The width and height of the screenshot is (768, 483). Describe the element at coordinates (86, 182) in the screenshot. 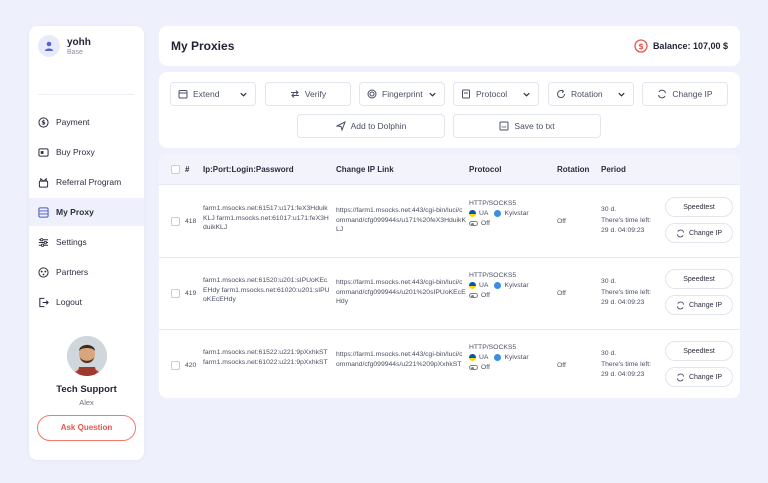

I see `sidebar-item-referral: Referral Program` at that location.